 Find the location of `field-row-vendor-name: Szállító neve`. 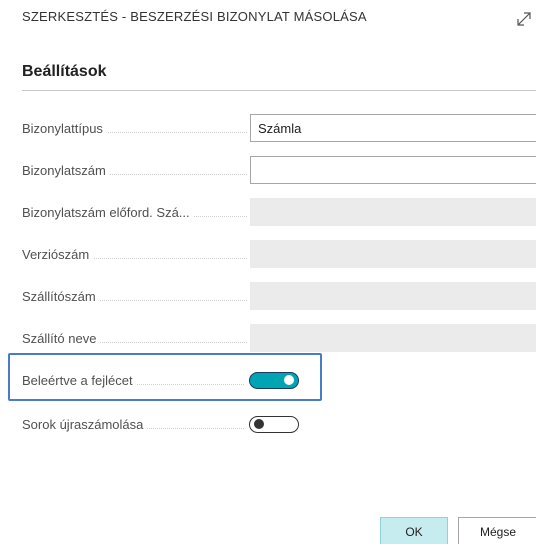

field-row-vendor-name: Szállító neve is located at coordinates (279, 339).